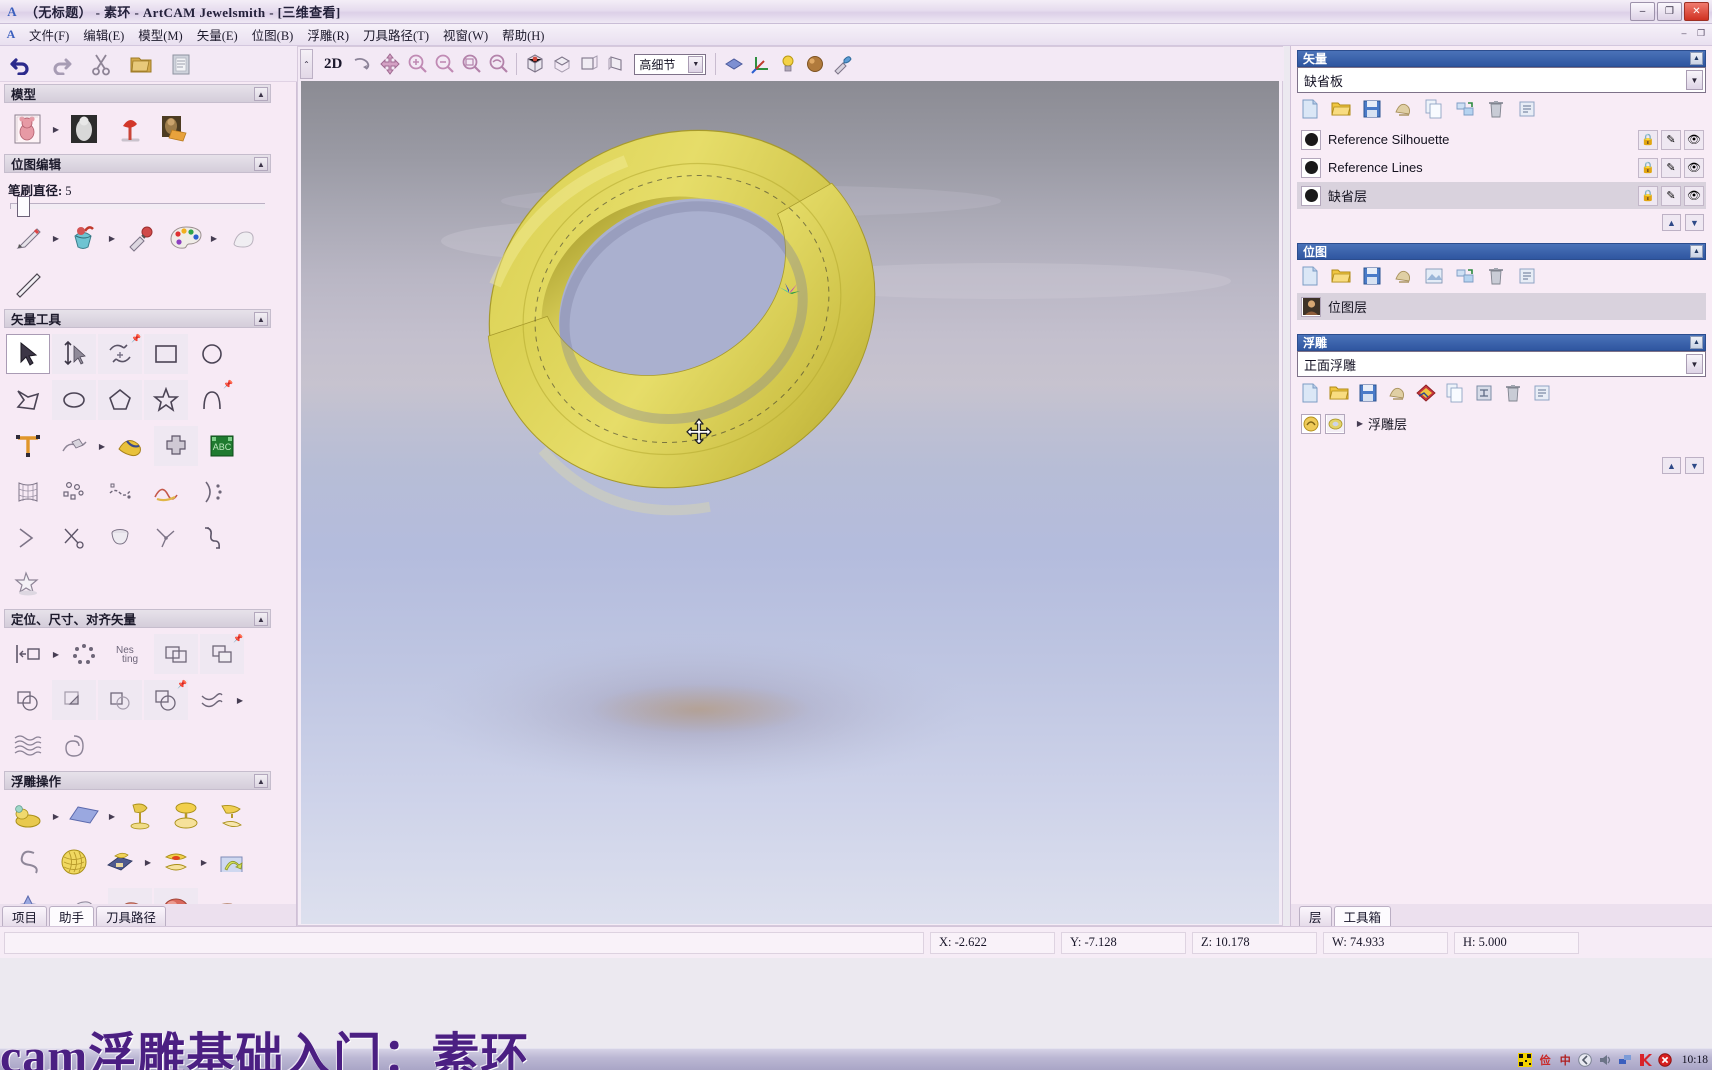 This screenshot has height=1070, width=1712. I want to click on spiral-icon, so click(74, 746).